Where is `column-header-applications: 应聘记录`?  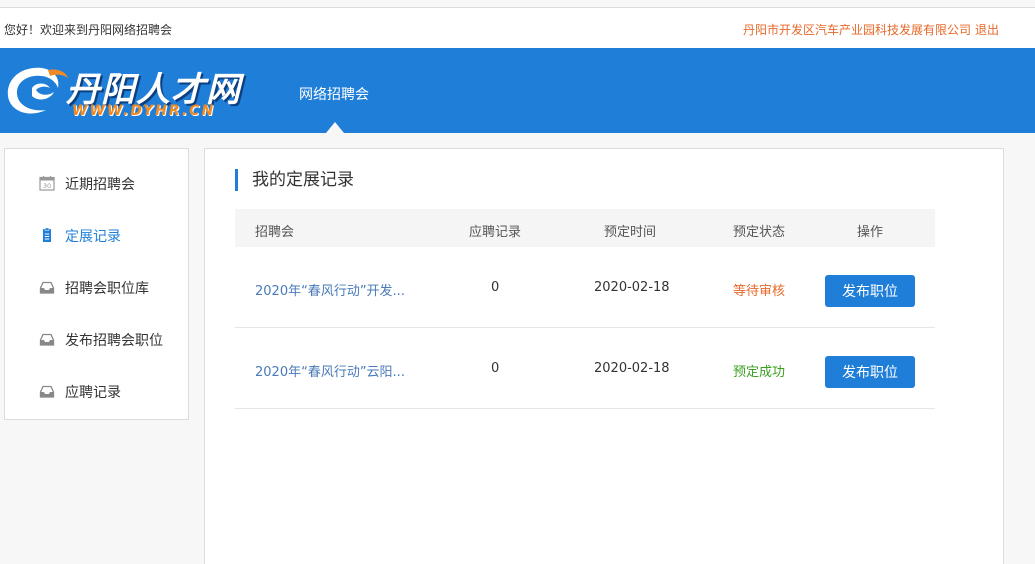 column-header-applications: 应聘记录 is located at coordinates (495, 232).